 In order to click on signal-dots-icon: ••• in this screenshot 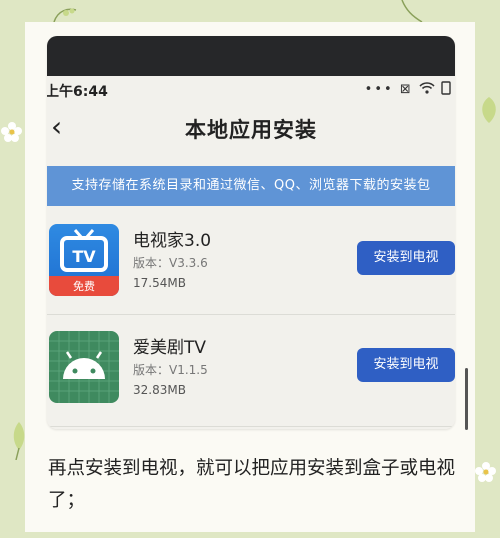, I will do `click(379, 89)`.